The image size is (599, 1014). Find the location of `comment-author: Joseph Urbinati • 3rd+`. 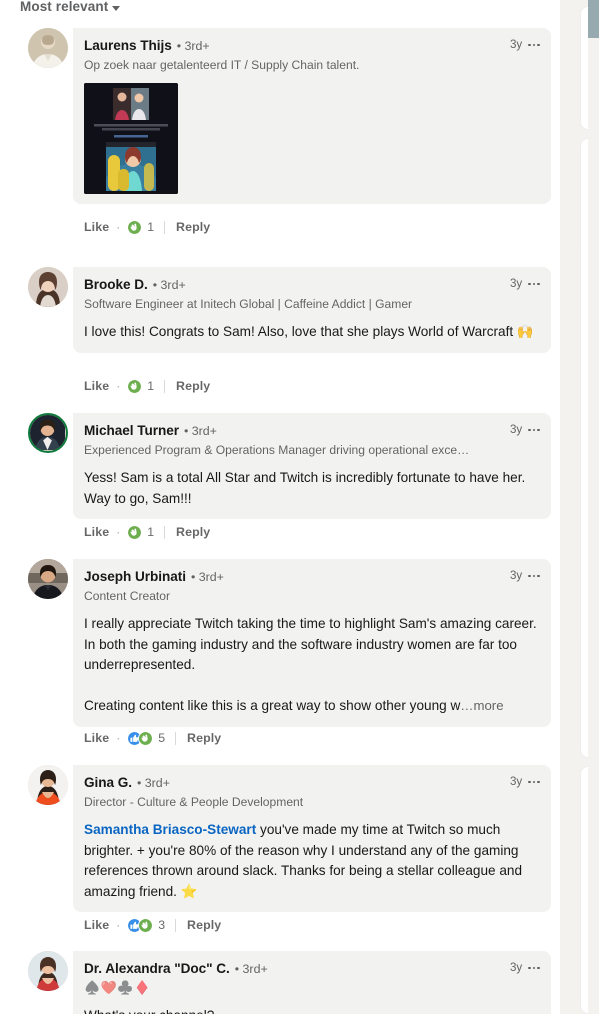

comment-author: Joseph Urbinati • 3rd+ is located at coordinates (284, 577).